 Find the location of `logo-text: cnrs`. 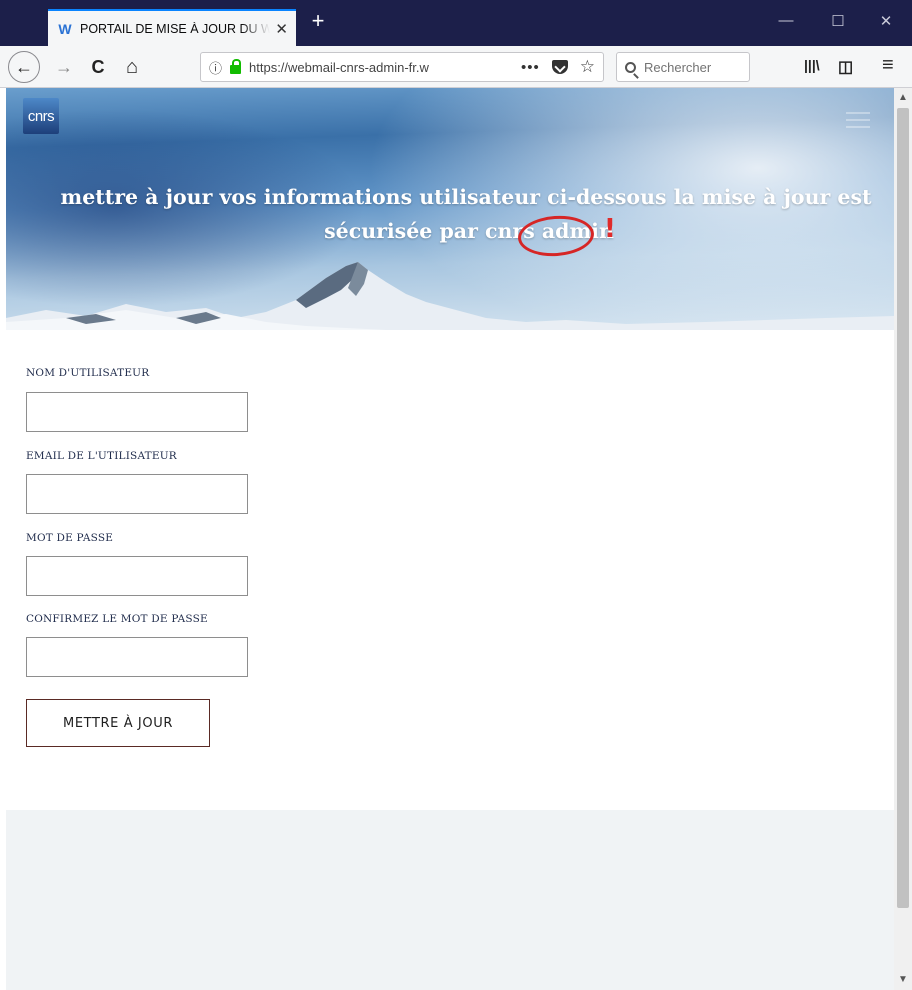

logo-text: cnrs is located at coordinates (41, 116).